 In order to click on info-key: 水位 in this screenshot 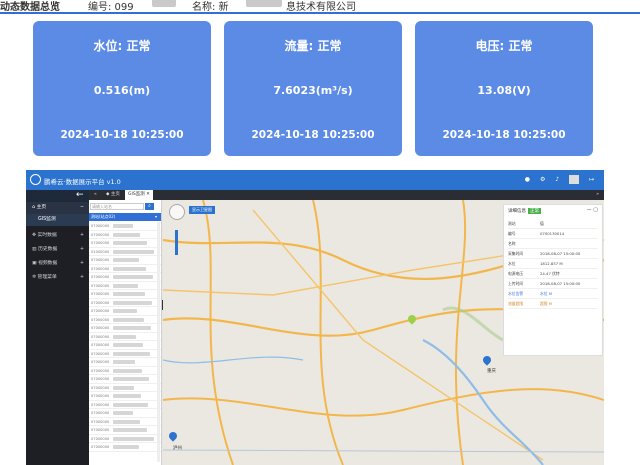, I will do `click(512, 263)`.